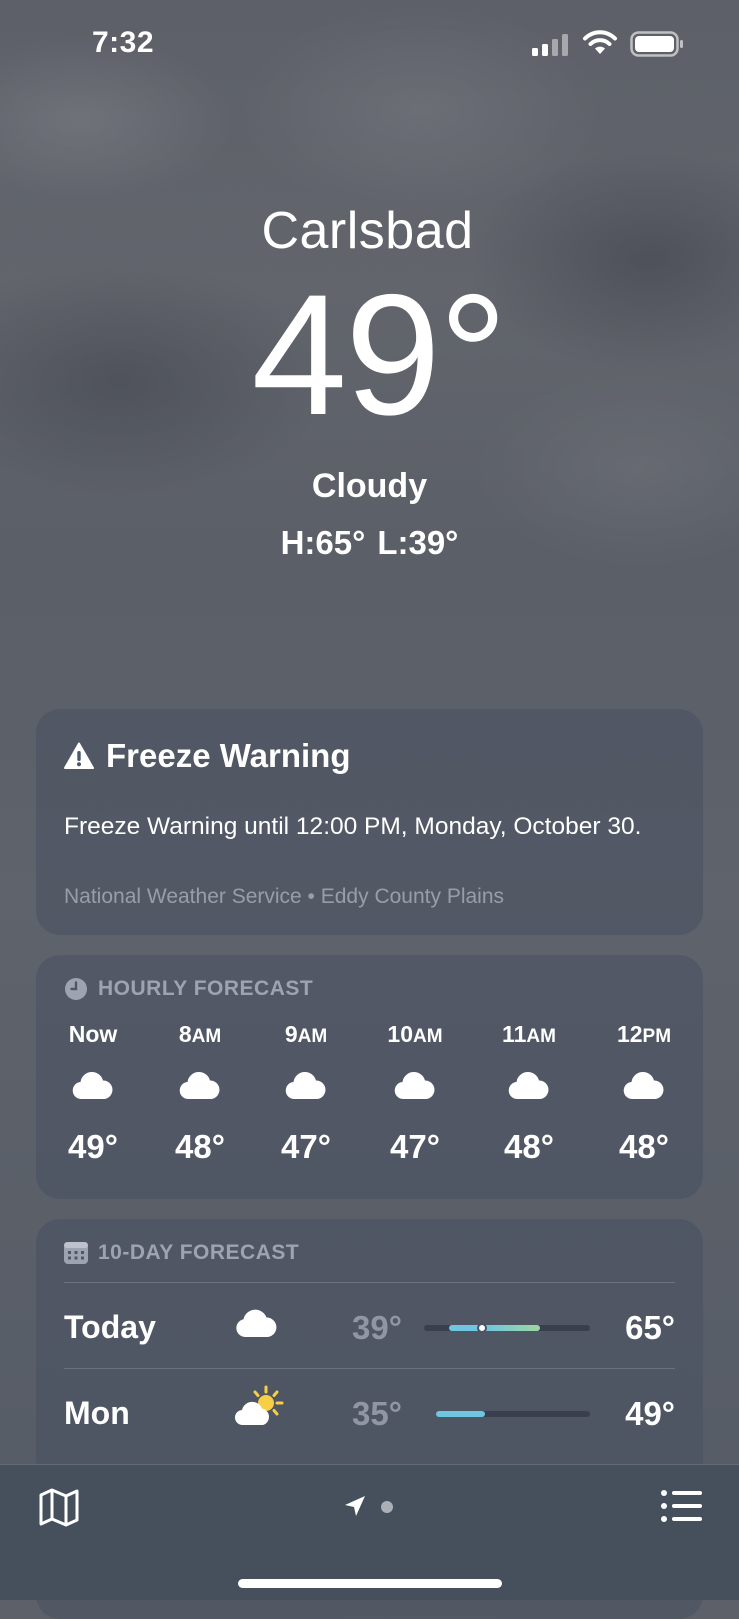  I want to click on hourly-heading-label: HOURLY FORECAST, so click(206, 988).